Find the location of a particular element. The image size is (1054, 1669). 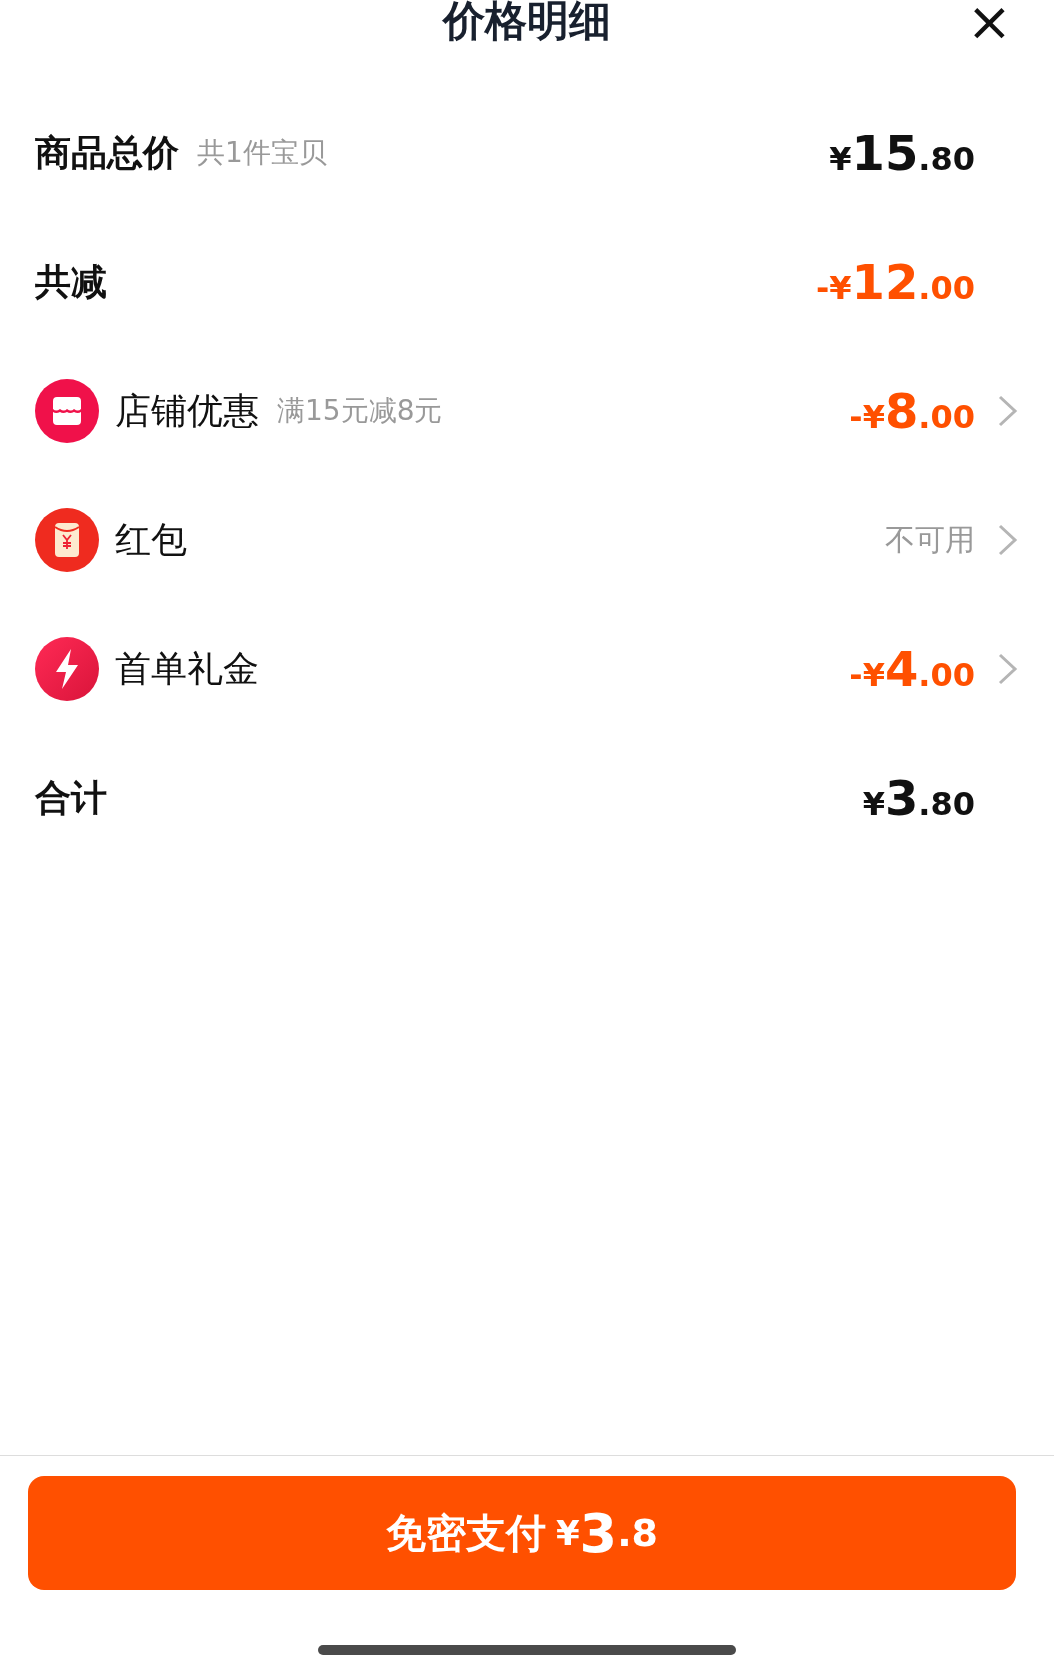

row-label: 红包 is located at coordinates (151, 539).